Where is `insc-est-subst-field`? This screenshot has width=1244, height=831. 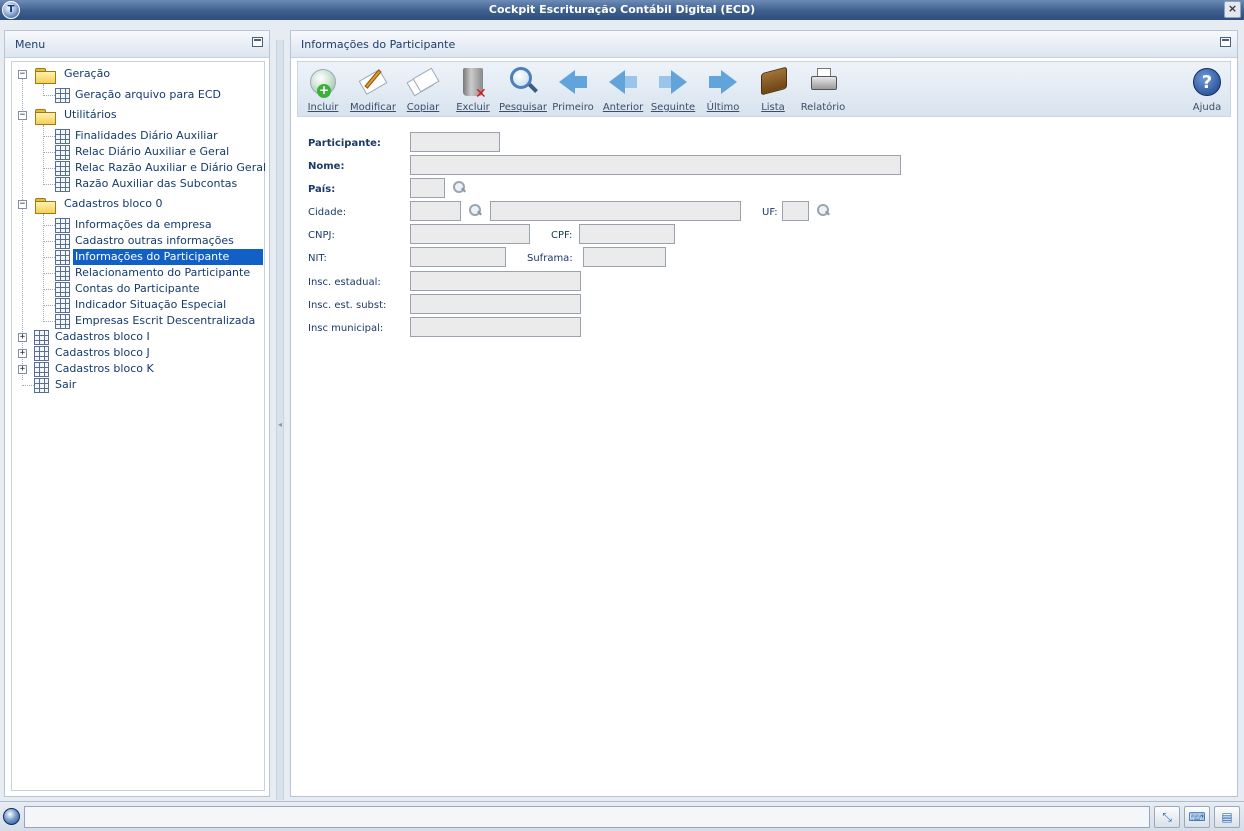
insc-est-subst-field is located at coordinates (495, 304).